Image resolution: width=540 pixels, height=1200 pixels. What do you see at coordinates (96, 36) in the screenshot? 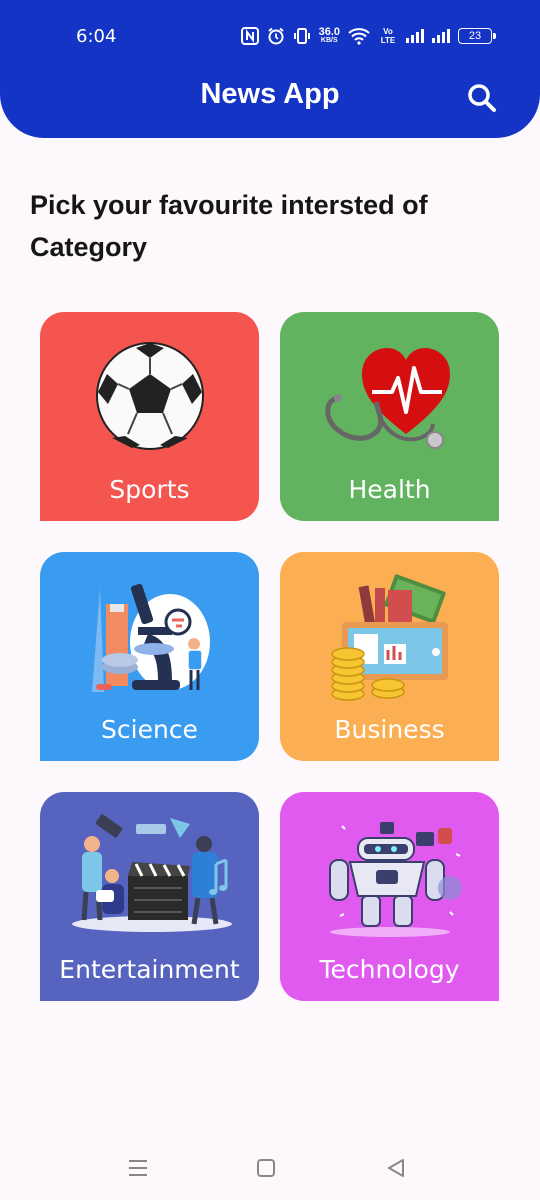
I see `status-time: 6:04` at bounding box center [96, 36].